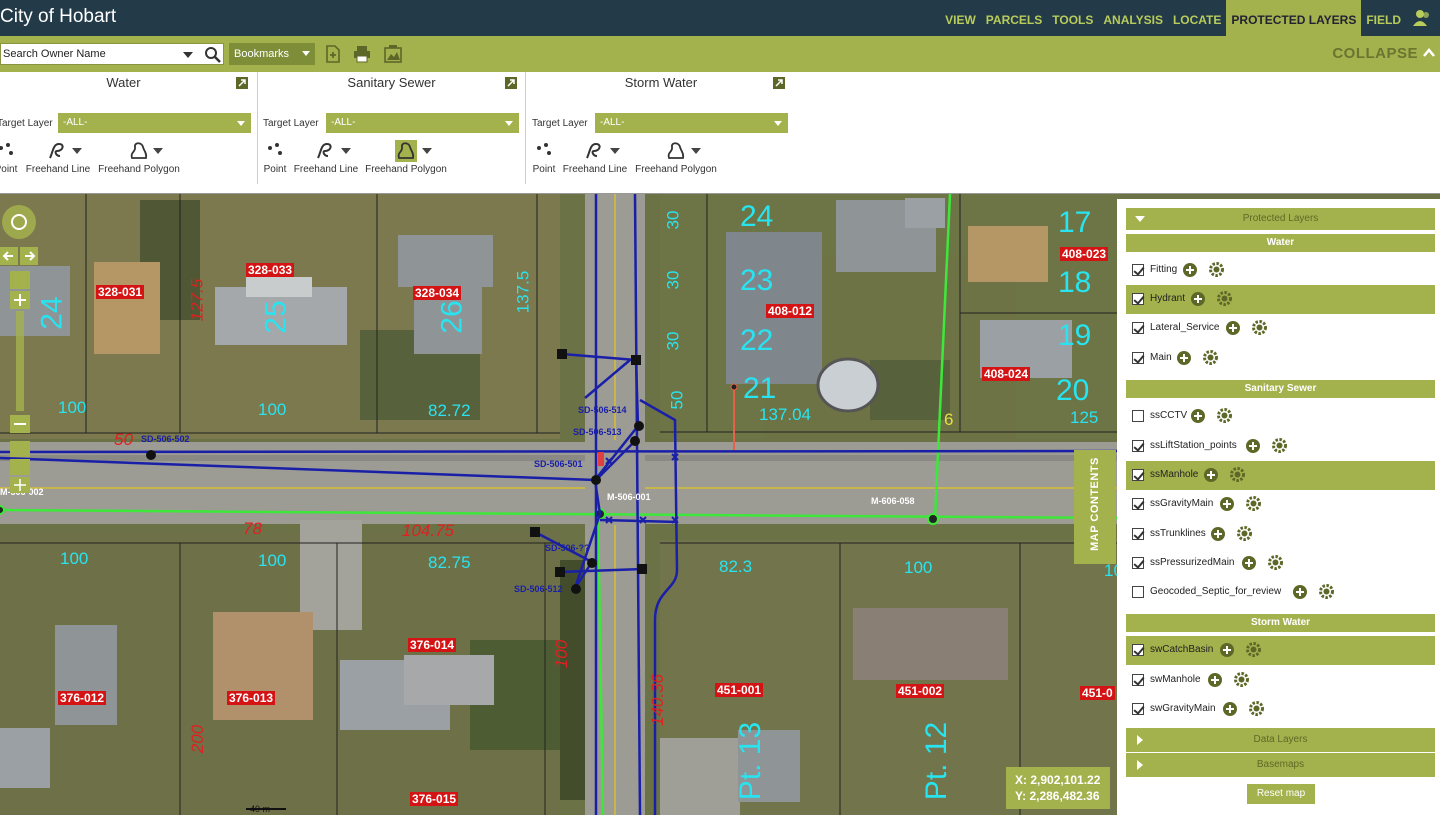 Image resolution: width=1440 pixels, height=815 pixels. Describe the element at coordinates (1280, 446) in the screenshot. I see `layer-row-sslift-station: ssLiftStation_points` at that location.